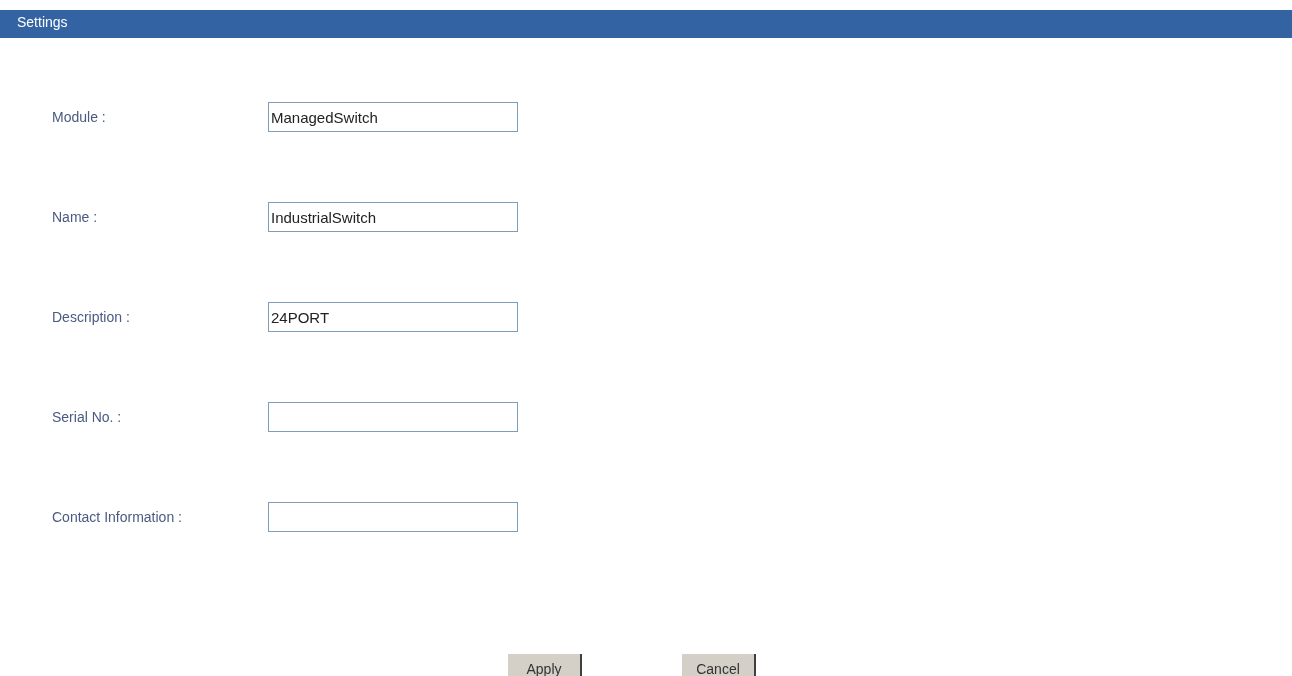 The height and width of the screenshot is (676, 1292). What do you see at coordinates (91, 317) in the screenshot?
I see `field-label: Description :` at bounding box center [91, 317].